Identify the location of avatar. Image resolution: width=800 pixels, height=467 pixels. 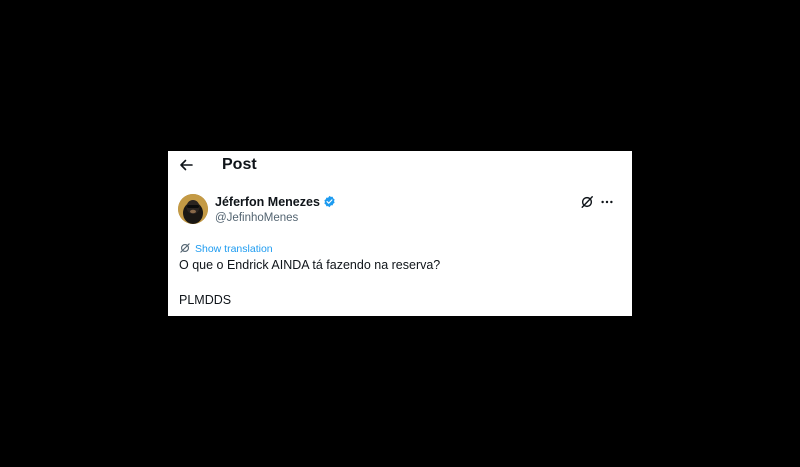
(193, 209).